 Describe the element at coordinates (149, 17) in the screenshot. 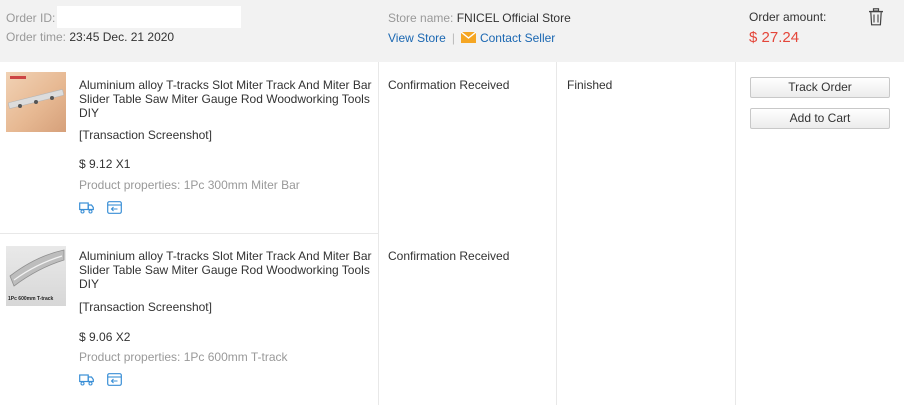

I see `order-id-redacted` at that location.